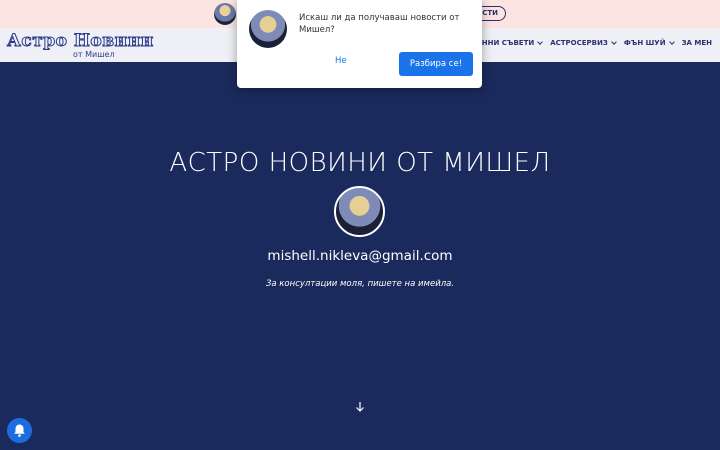 Image resolution: width=720 pixels, height=450 pixels. What do you see at coordinates (436, 64) in the screenshot?
I see `accept-button: Разбира се!` at bounding box center [436, 64].